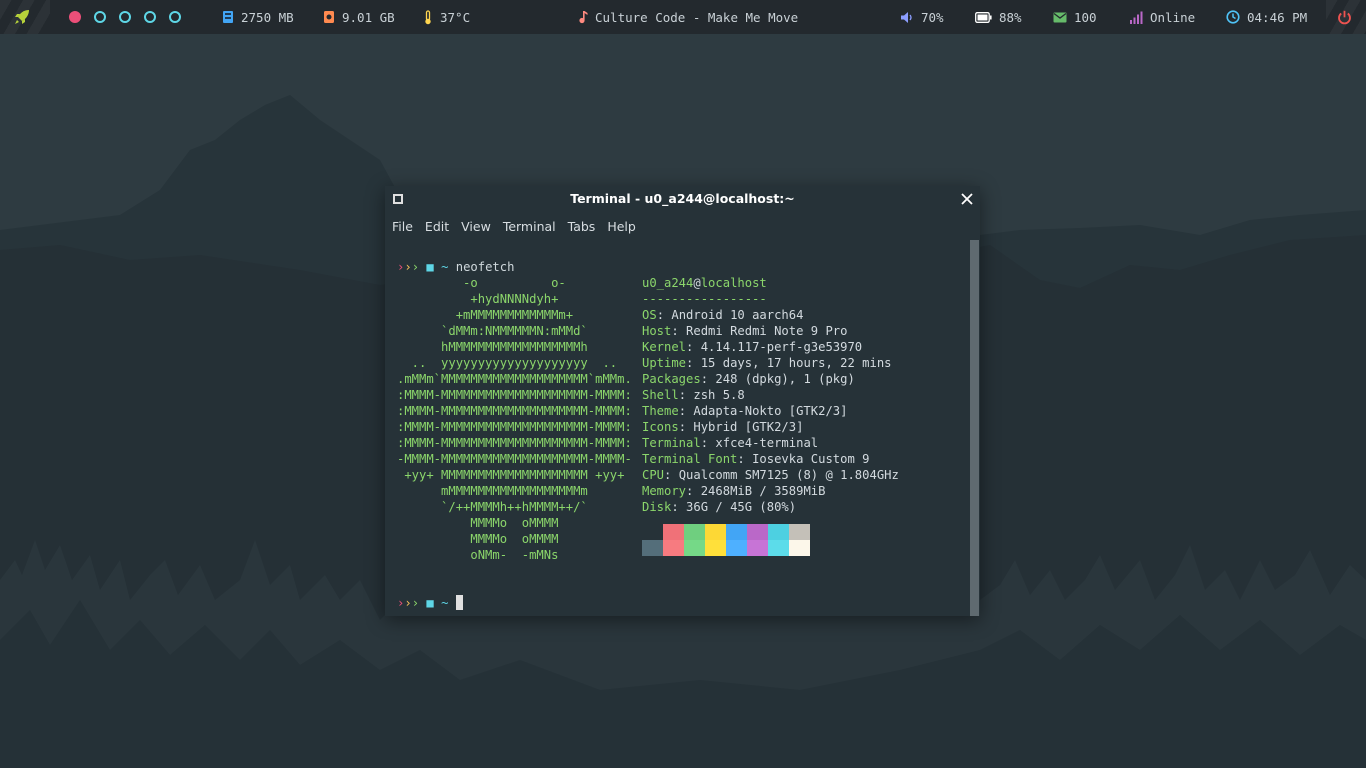  I want to click on command-text: neofetch, so click(485, 267).